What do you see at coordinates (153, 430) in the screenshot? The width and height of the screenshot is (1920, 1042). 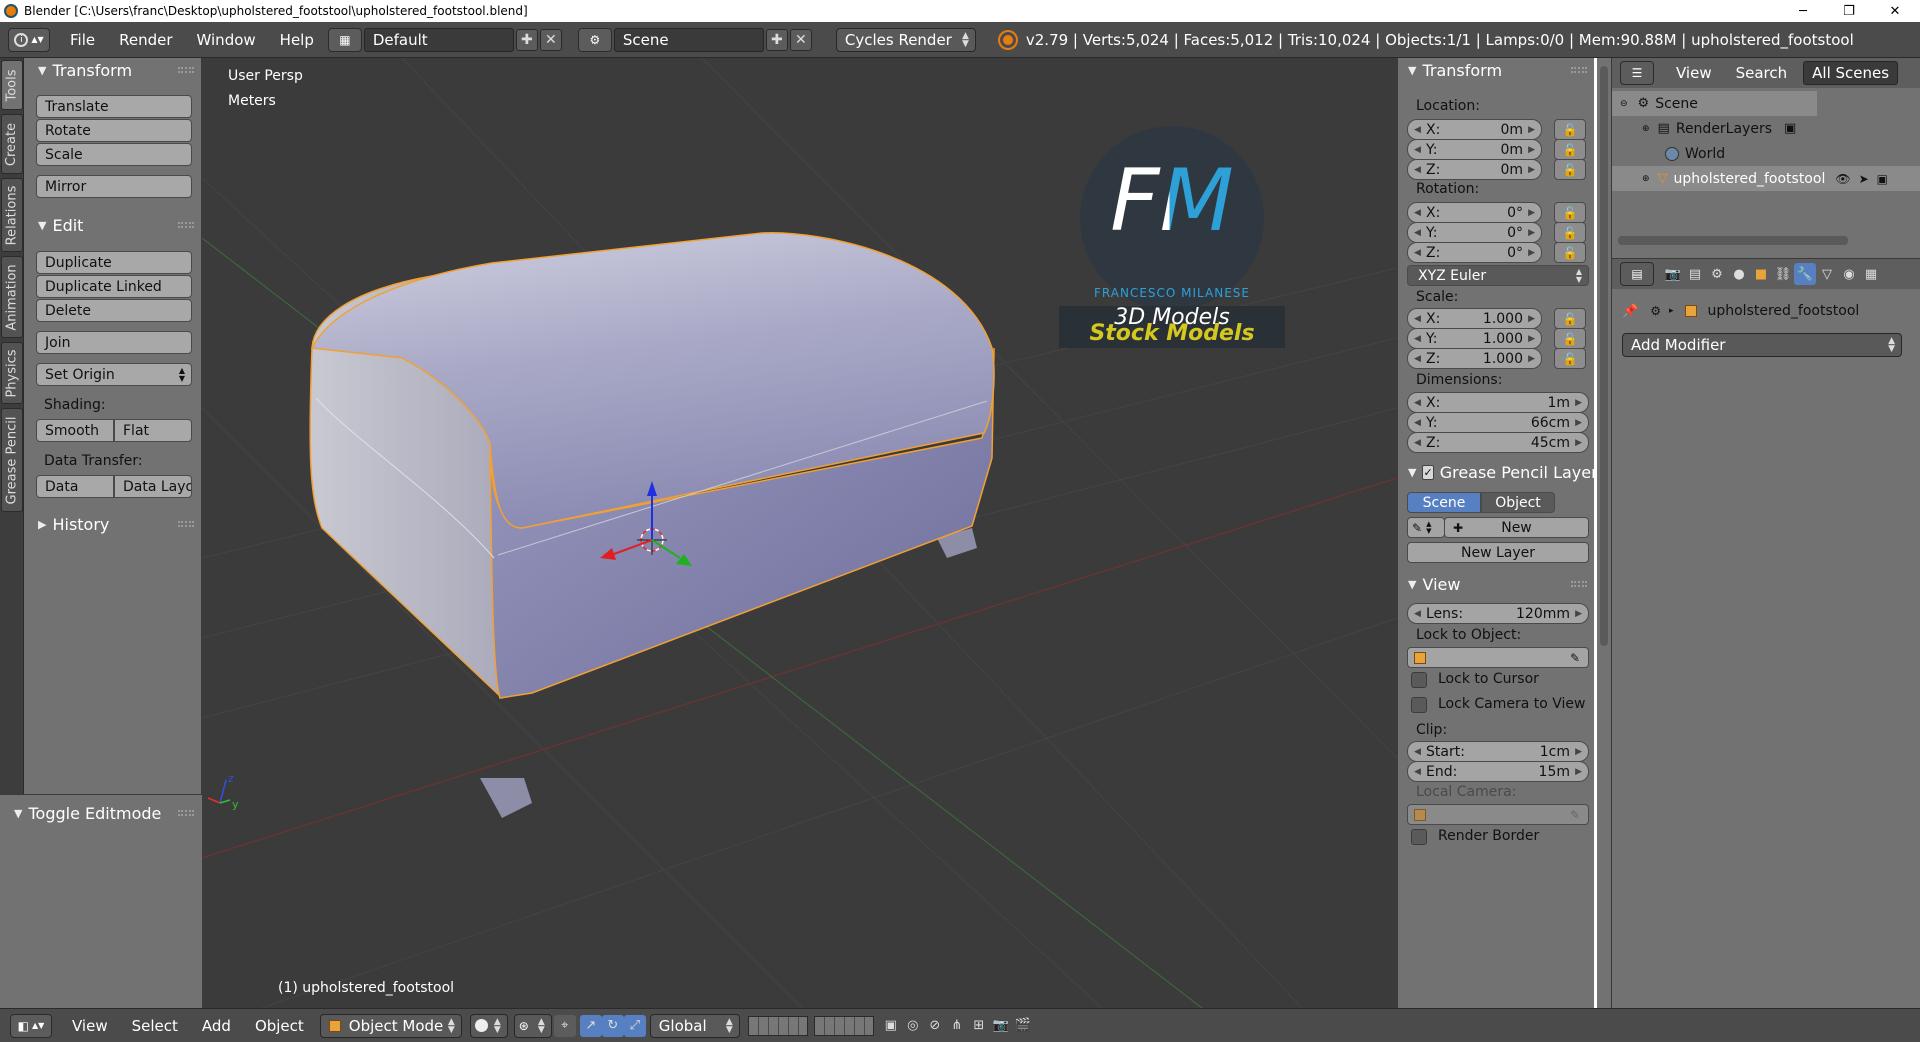 I see `flat-button: Flat` at bounding box center [153, 430].